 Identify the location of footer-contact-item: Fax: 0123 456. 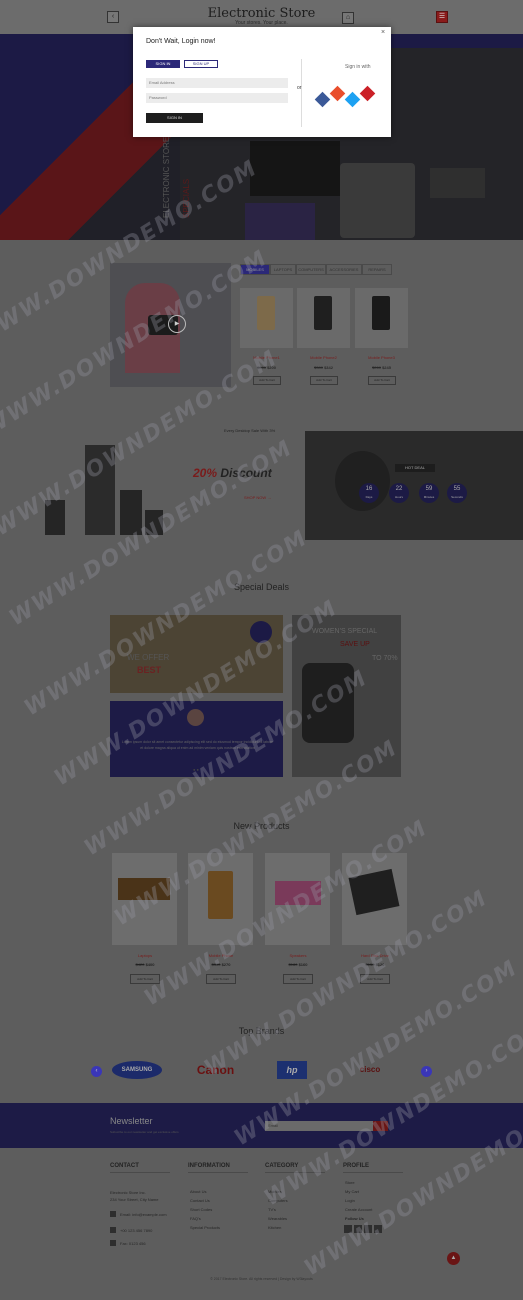
(133, 1243).